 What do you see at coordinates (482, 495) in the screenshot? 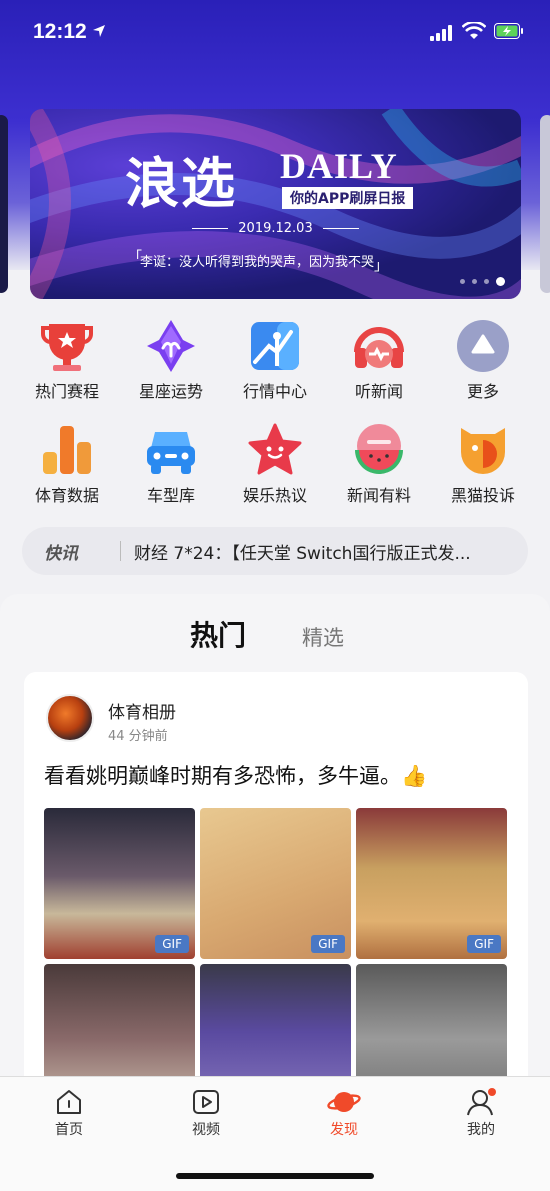
I see `shortcut-label: 黑猫投诉` at bounding box center [482, 495].